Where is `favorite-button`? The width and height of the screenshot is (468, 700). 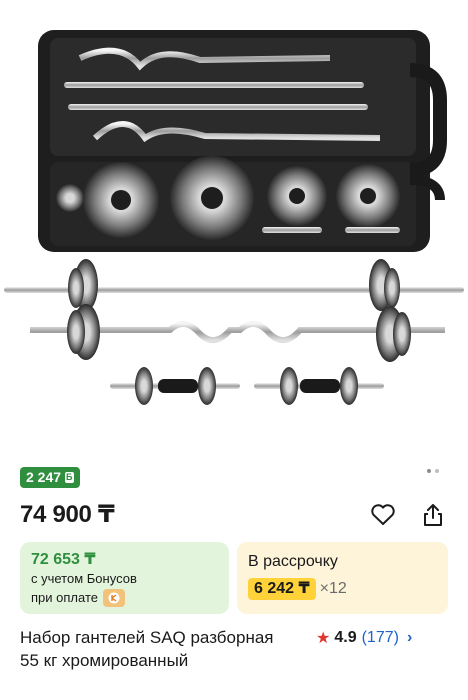 favorite-button is located at coordinates (383, 515).